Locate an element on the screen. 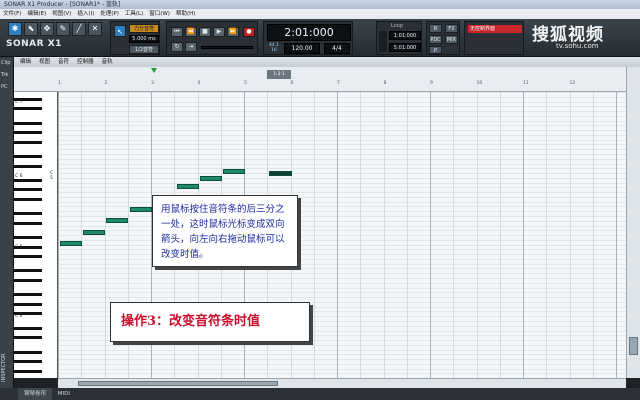  loop-toggle-icon is located at coordinates (383, 41).